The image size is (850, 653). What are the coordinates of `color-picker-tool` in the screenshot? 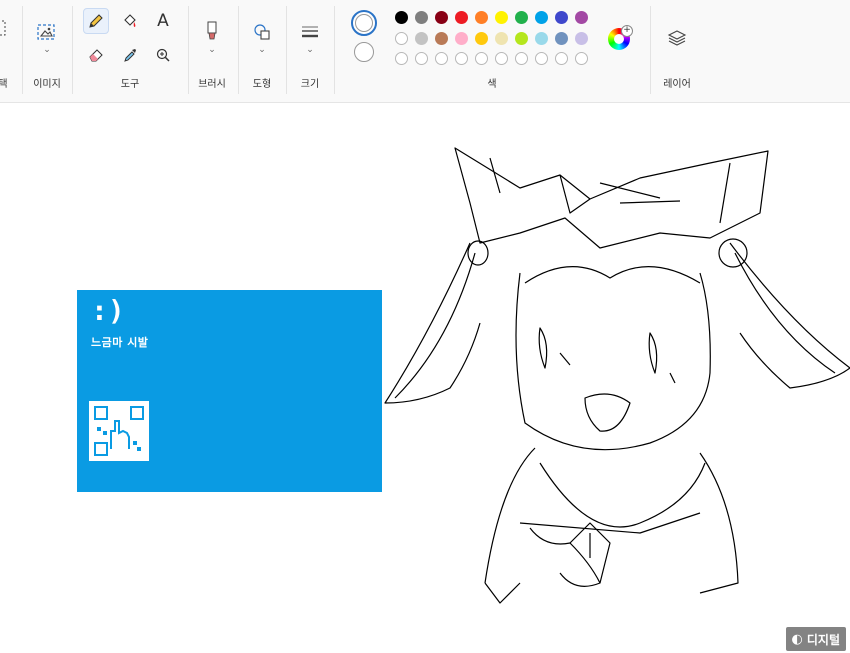 It's located at (130, 55).